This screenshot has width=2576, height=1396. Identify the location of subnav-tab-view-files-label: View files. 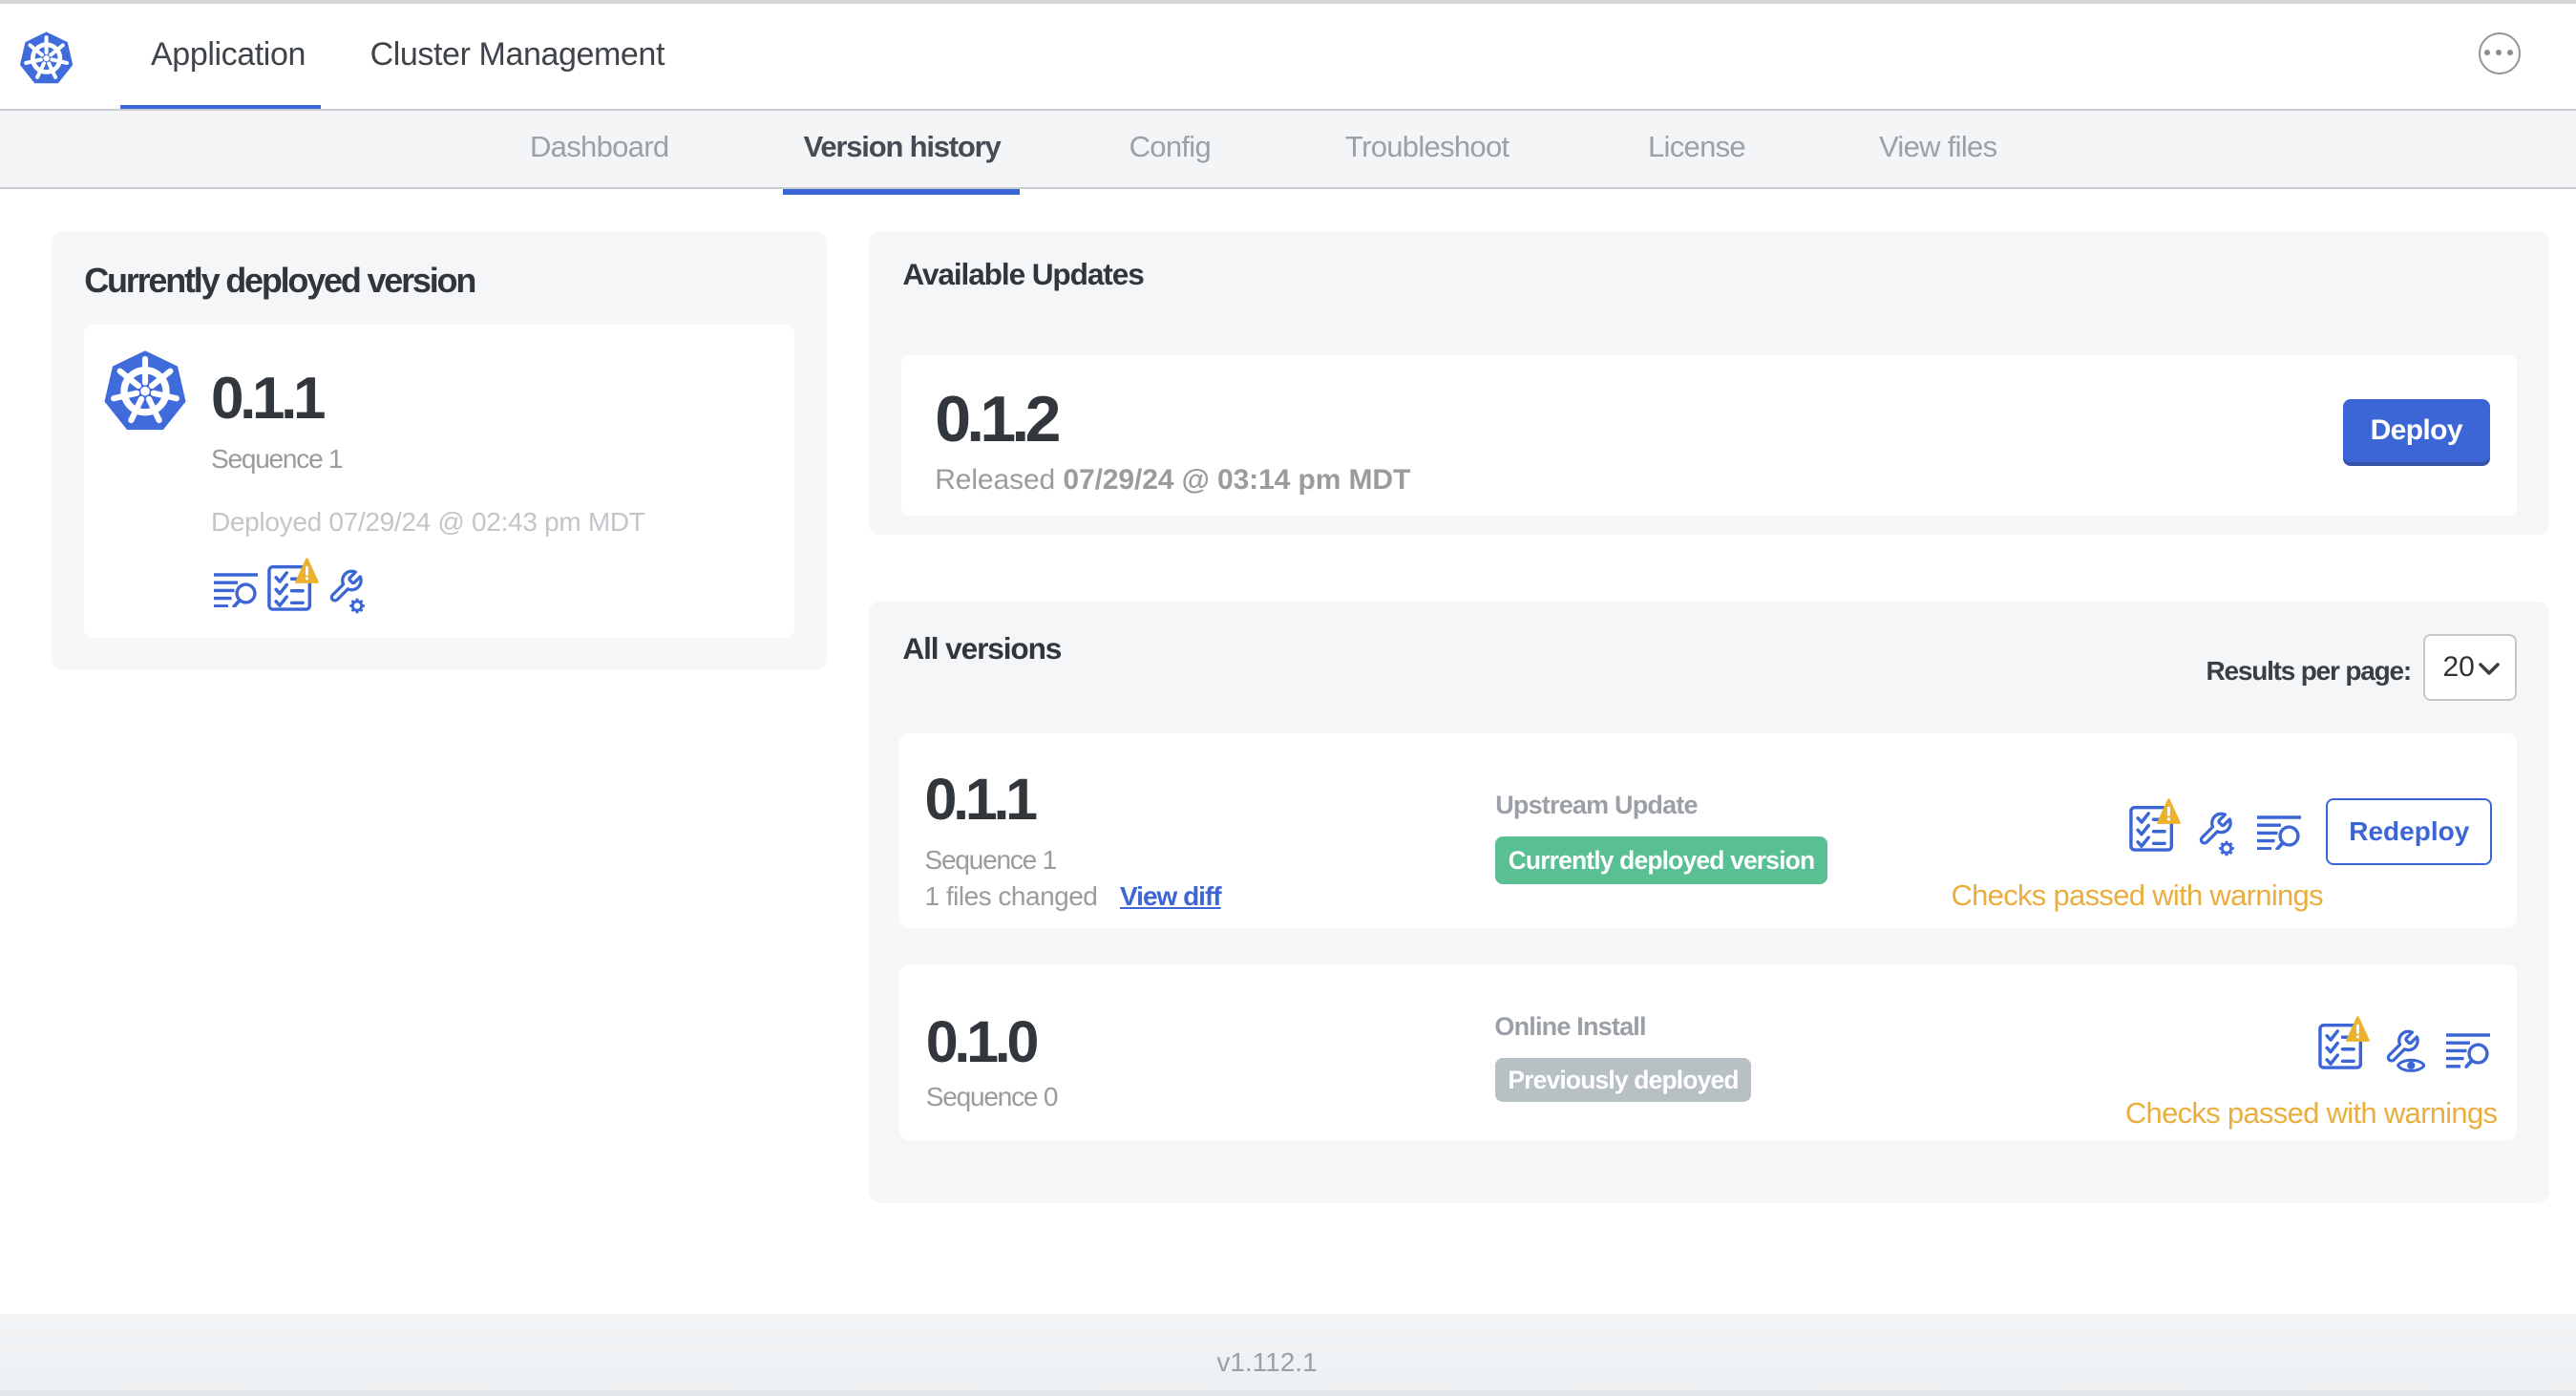
(1938, 147).